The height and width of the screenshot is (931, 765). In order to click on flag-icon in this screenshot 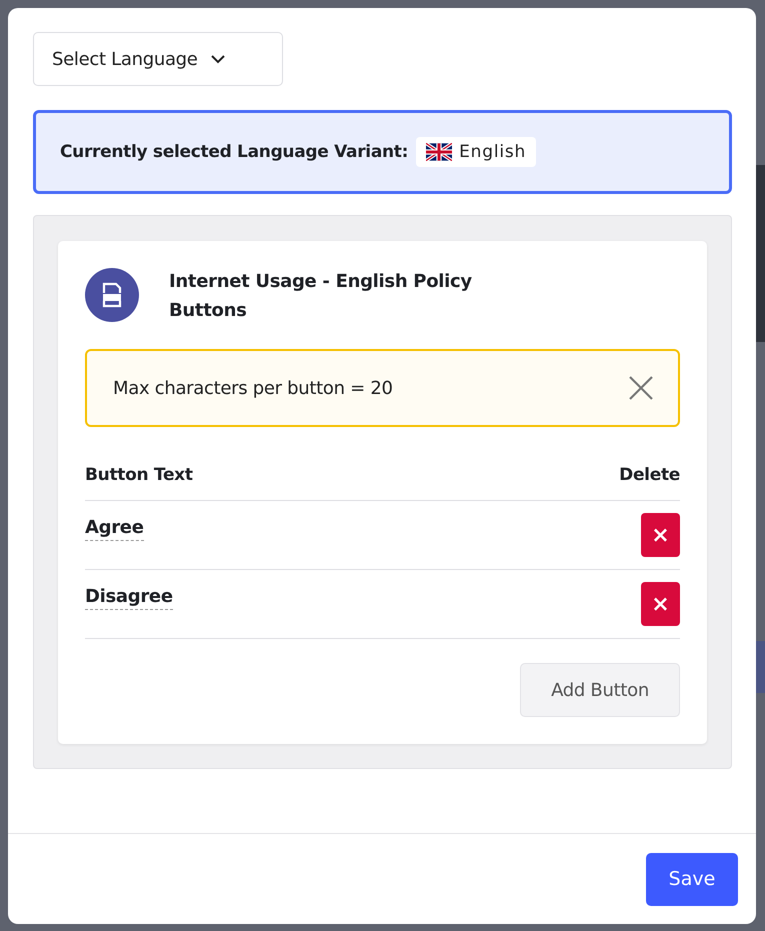, I will do `click(439, 152)`.